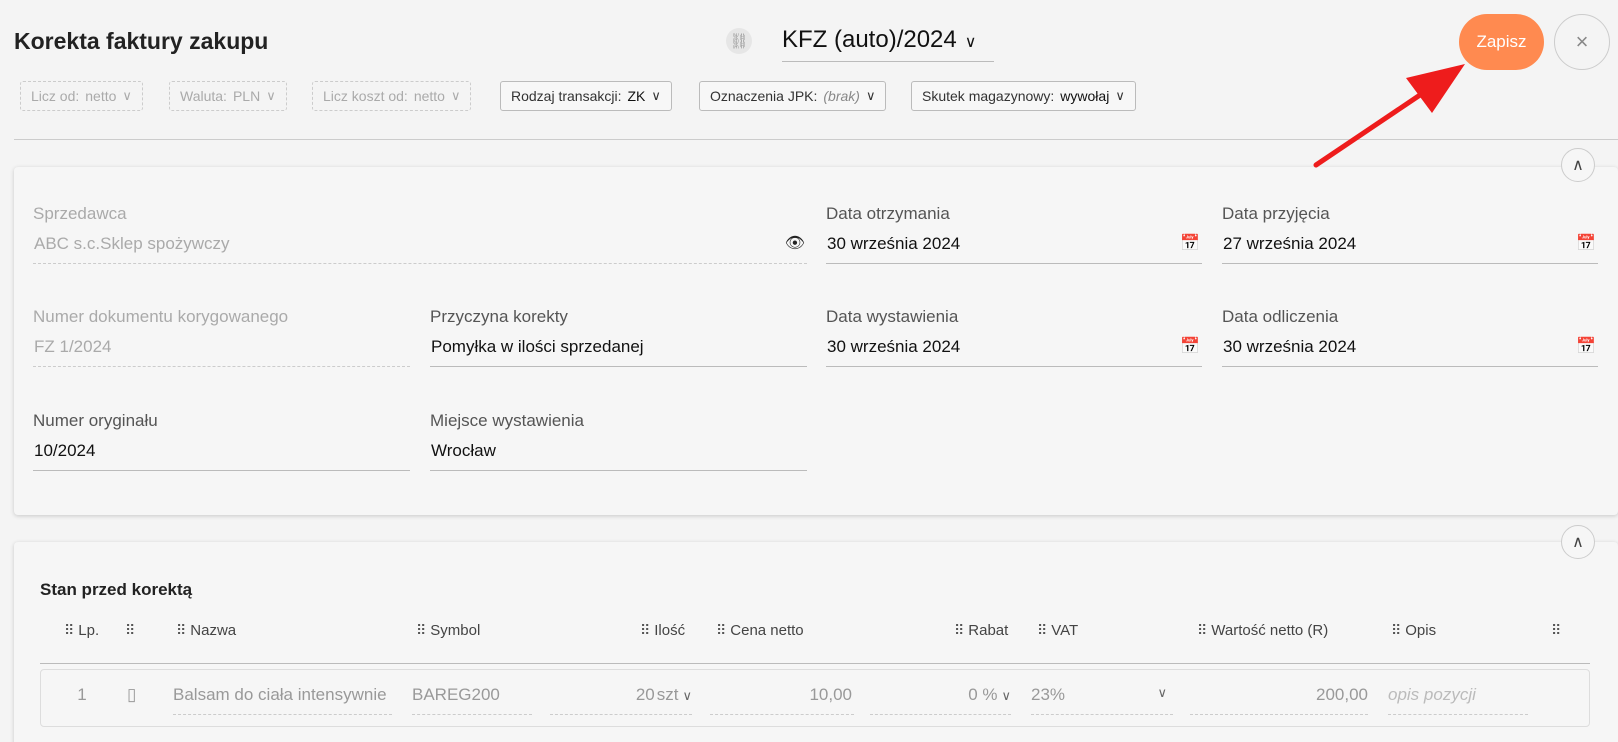 The height and width of the screenshot is (742, 1618). Describe the element at coordinates (1501, 42) in the screenshot. I see `save-button: Zapisz` at that location.